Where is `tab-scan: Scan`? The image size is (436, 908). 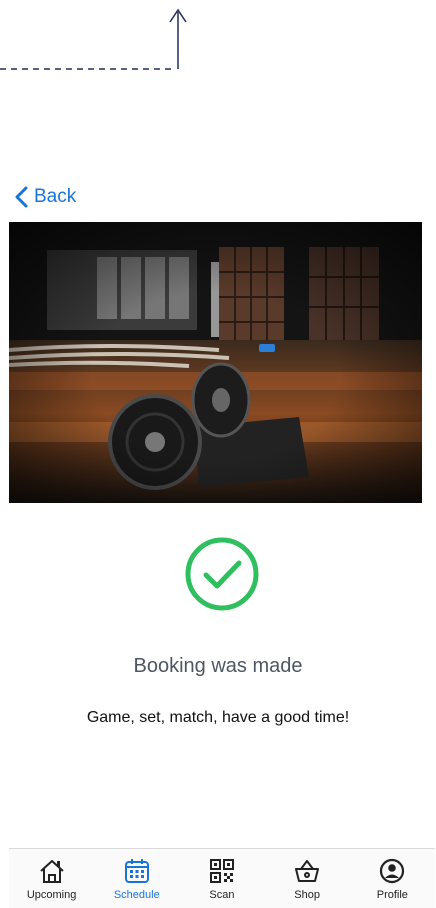
tab-scan: Scan is located at coordinates (222, 875).